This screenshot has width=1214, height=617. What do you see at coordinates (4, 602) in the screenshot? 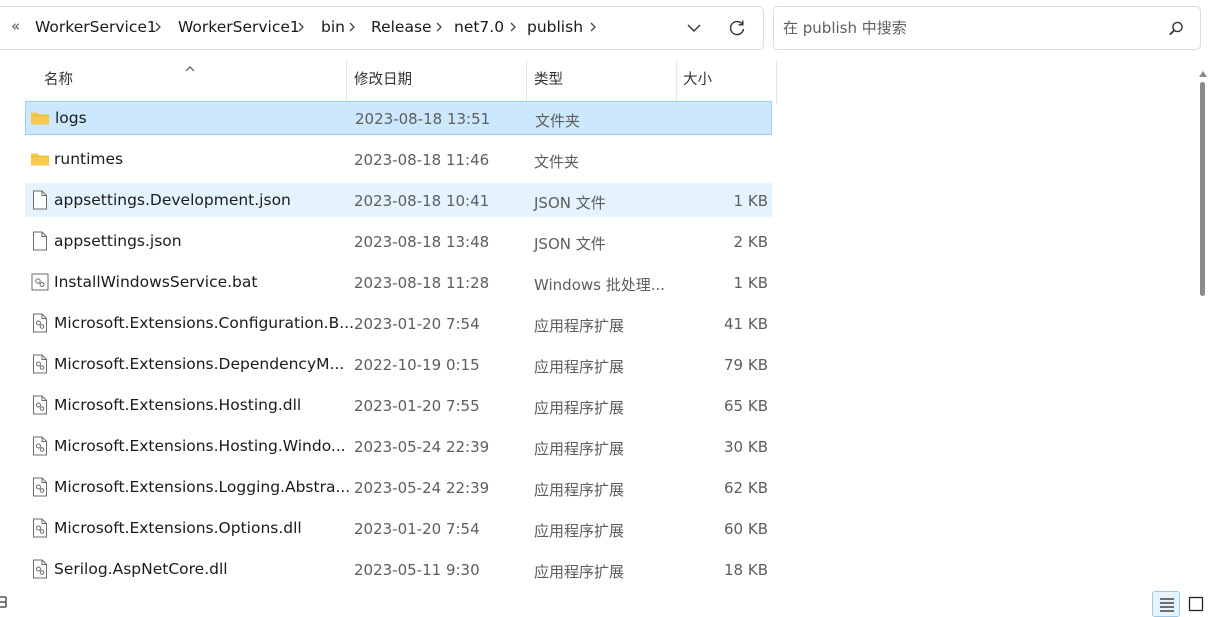
I see `status-bar-item-icon` at bounding box center [4, 602].